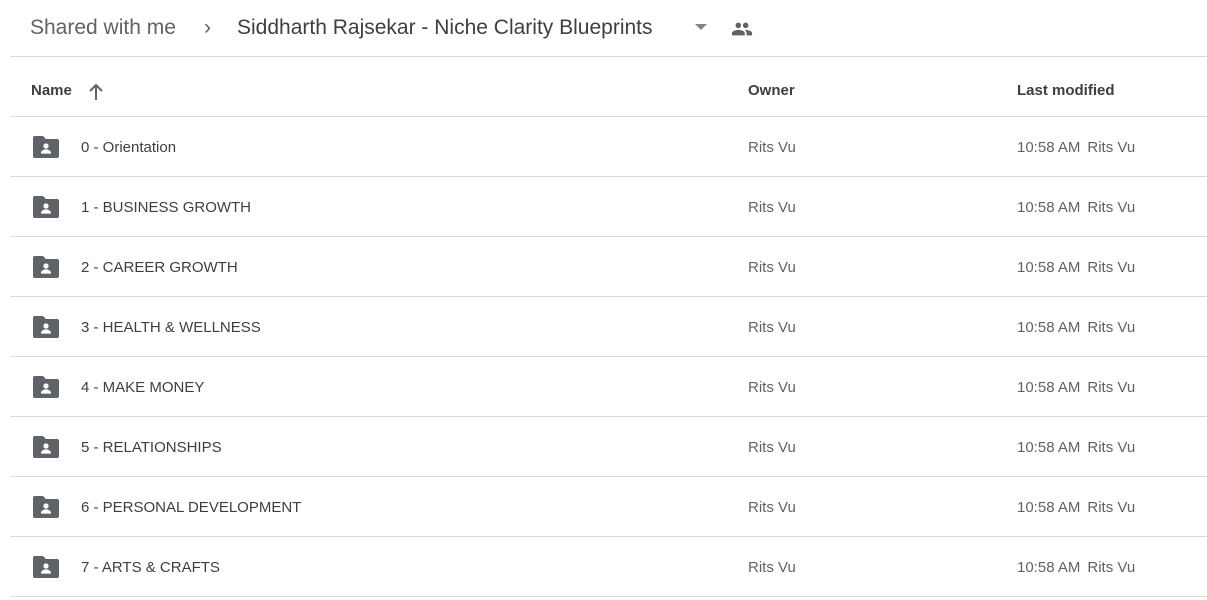  What do you see at coordinates (171, 327) in the screenshot?
I see `folder-name: 3 - HEALTH & WELLNESS` at bounding box center [171, 327].